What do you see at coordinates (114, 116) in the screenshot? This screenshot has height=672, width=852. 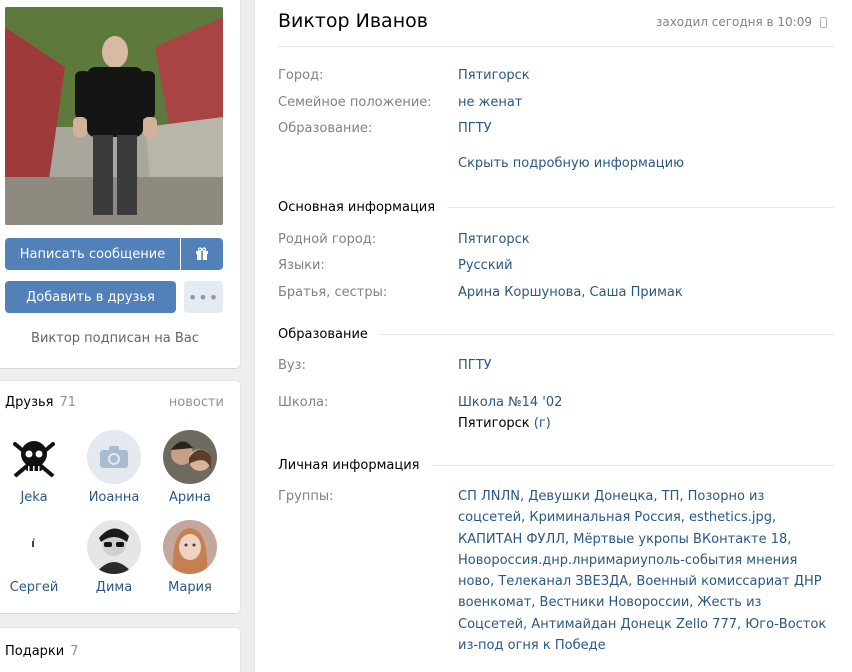 I see `profile-photo` at bounding box center [114, 116].